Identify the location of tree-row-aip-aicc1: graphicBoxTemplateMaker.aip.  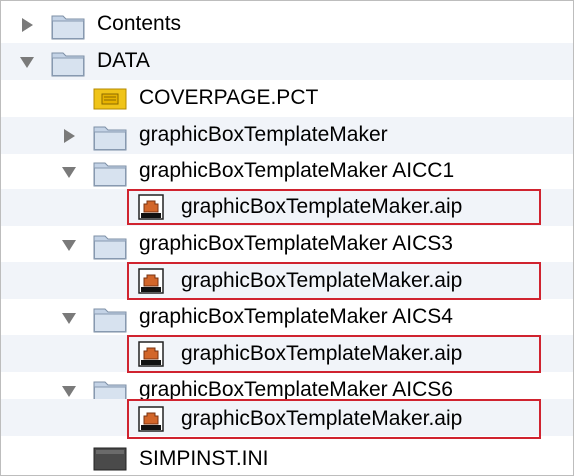
(287, 207).